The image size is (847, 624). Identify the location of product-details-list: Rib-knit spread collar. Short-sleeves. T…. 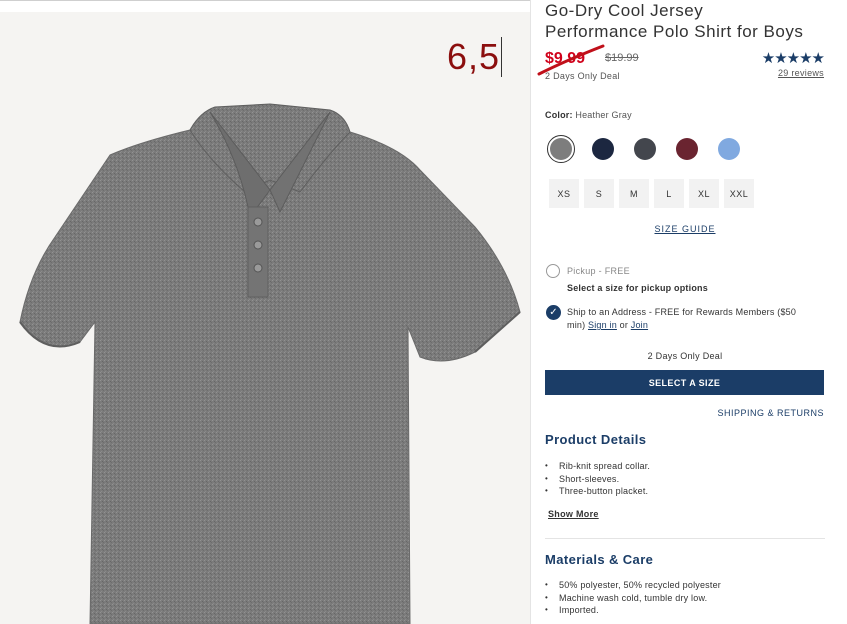
(597, 479).